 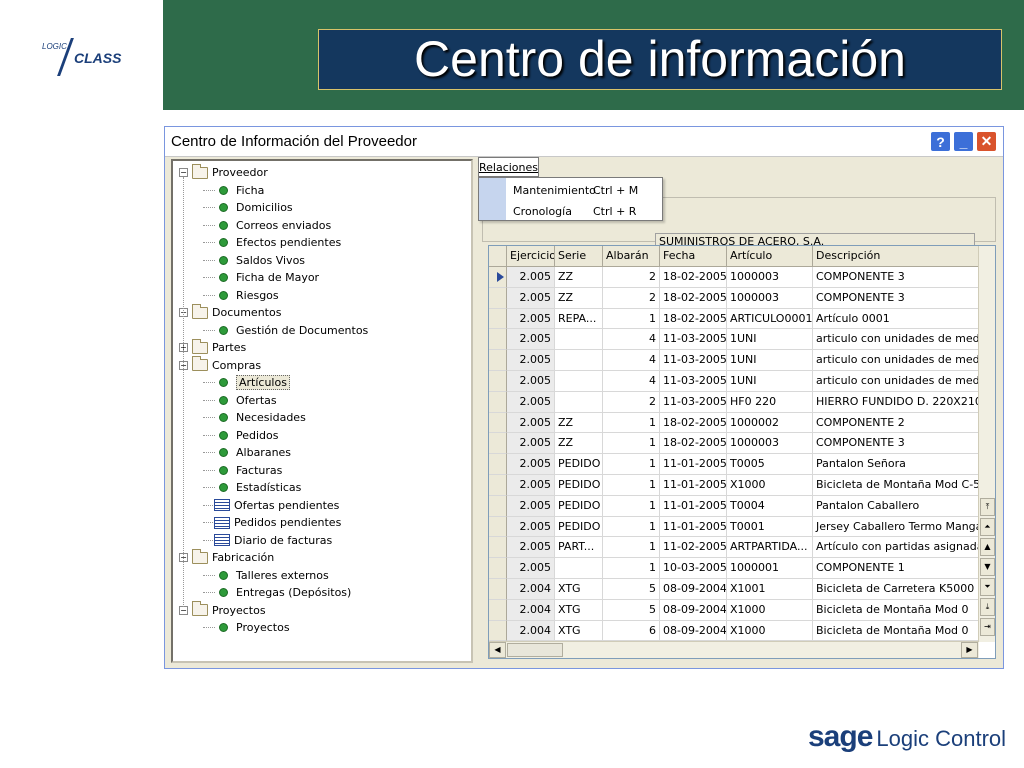 I want to click on tree-item: Talleres externos, so click(x=274, y=575).